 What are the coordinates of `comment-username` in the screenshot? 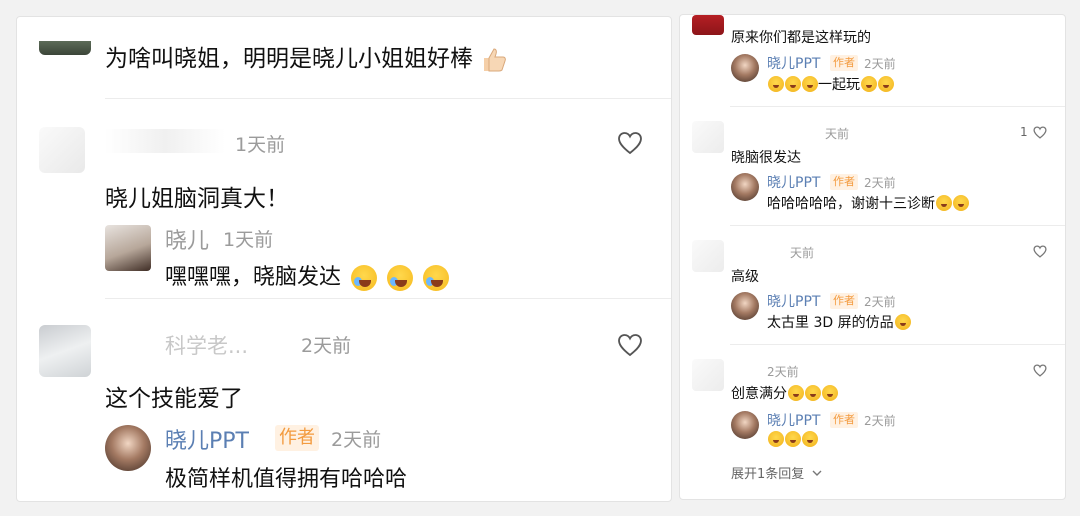 It's located at (165, 141).